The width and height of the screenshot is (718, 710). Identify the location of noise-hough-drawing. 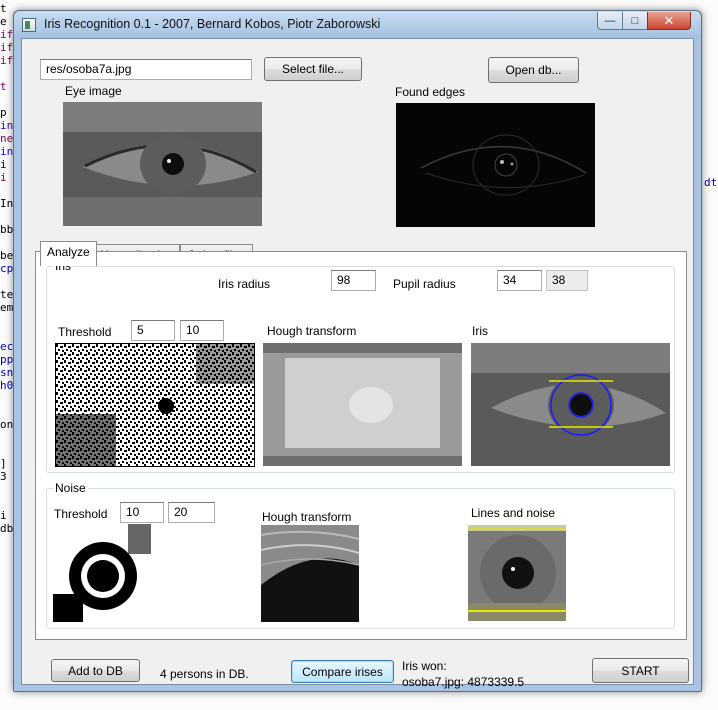
(310, 573).